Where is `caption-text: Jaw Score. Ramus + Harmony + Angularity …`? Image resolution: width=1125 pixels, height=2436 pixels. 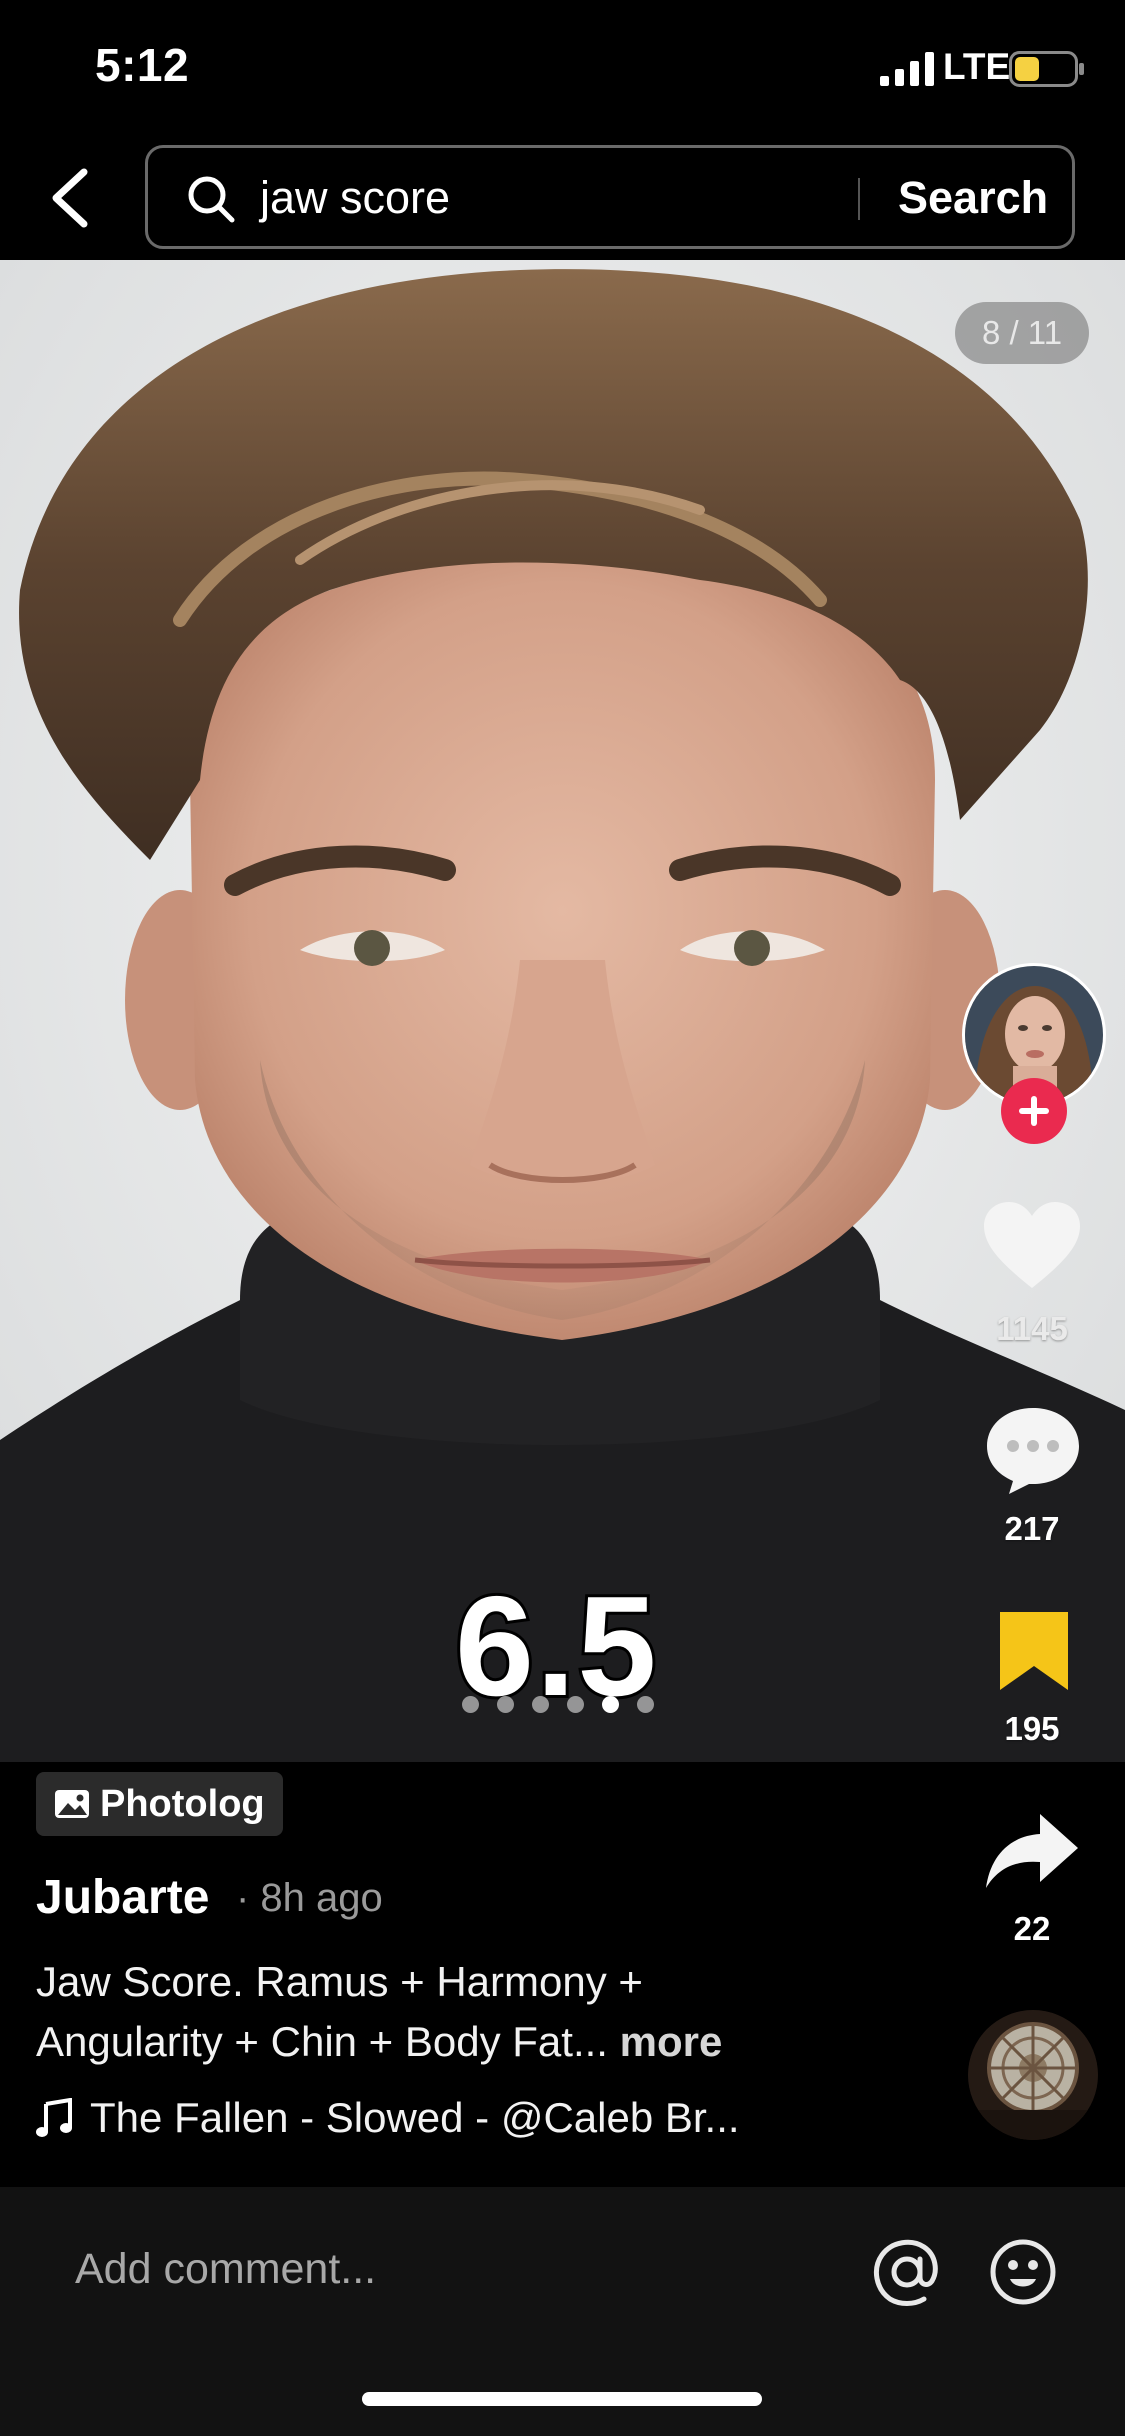 caption-text: Jaw Score. Ramus + Harmony + Angularity … is located at coordinates (339, 2011).